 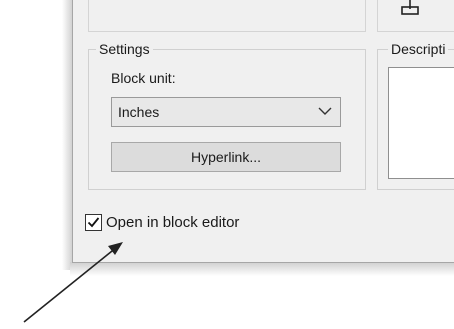 I want to click on arrow-pointer-icon, so click(x=73, y=282).